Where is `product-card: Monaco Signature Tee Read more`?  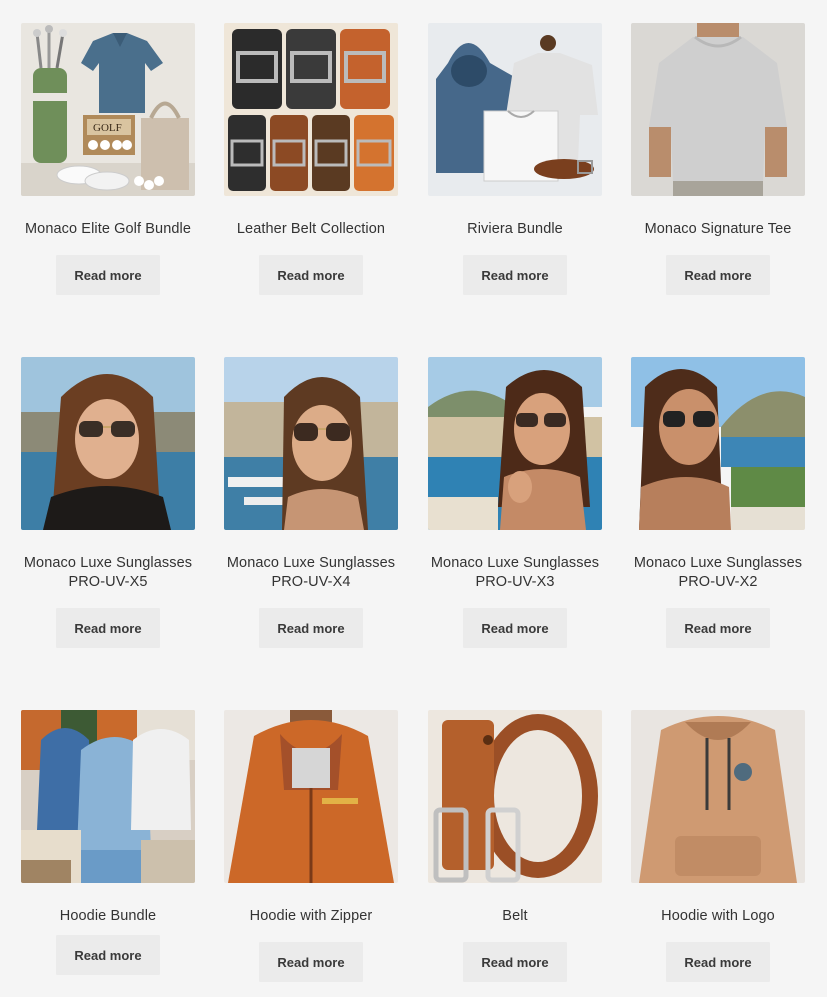 product-card: Monaco Signature Tee Read more is located at coordinates (718, 159).